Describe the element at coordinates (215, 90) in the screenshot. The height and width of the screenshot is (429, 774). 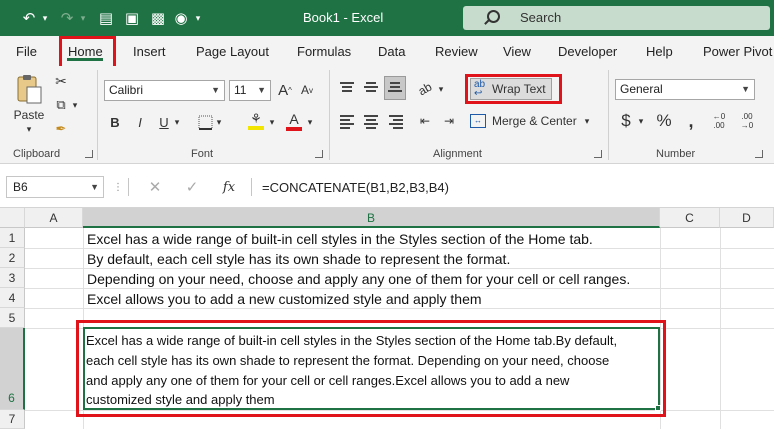
I see `chevron-down-icon: ▼` at that location.